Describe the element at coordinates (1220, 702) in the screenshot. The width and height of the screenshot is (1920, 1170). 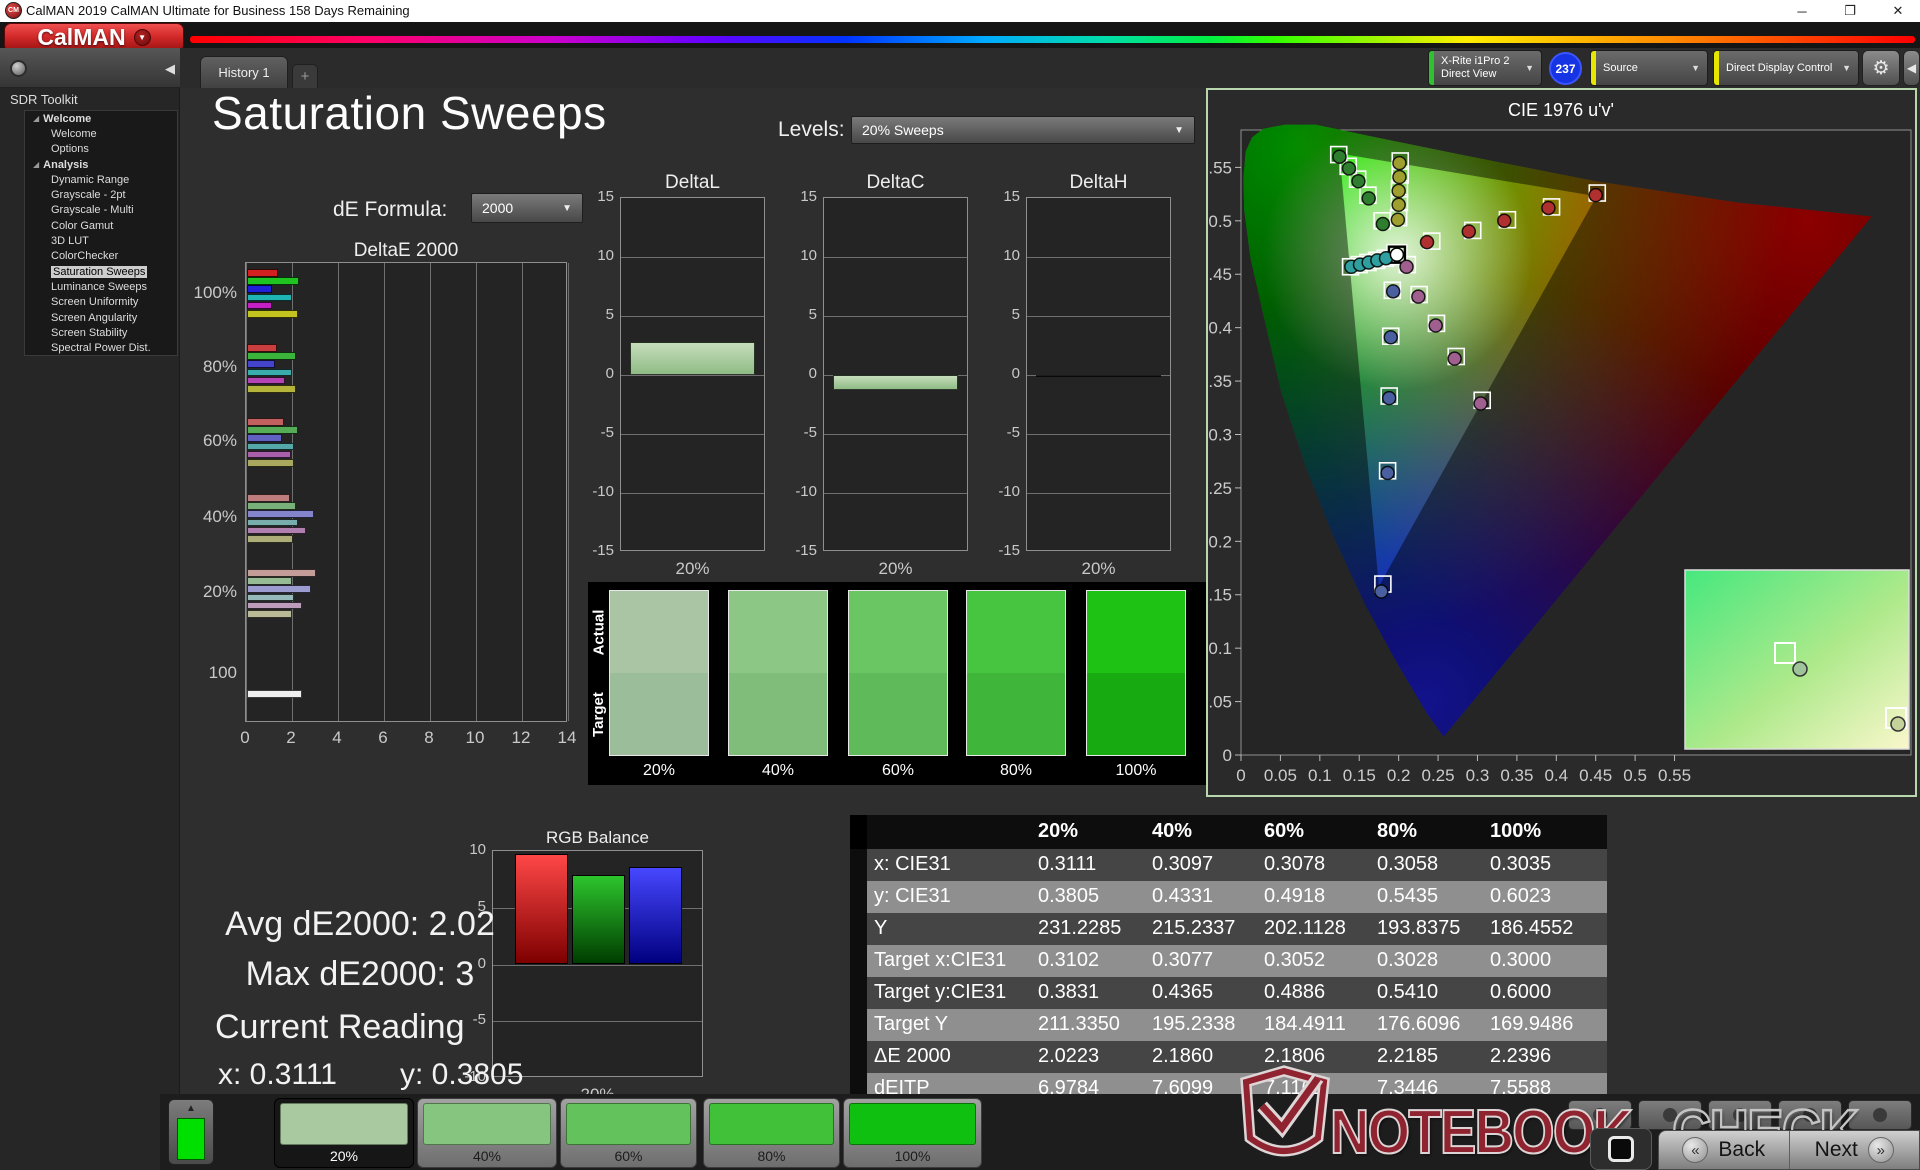
I see `svg-text: 0.05` at that location.